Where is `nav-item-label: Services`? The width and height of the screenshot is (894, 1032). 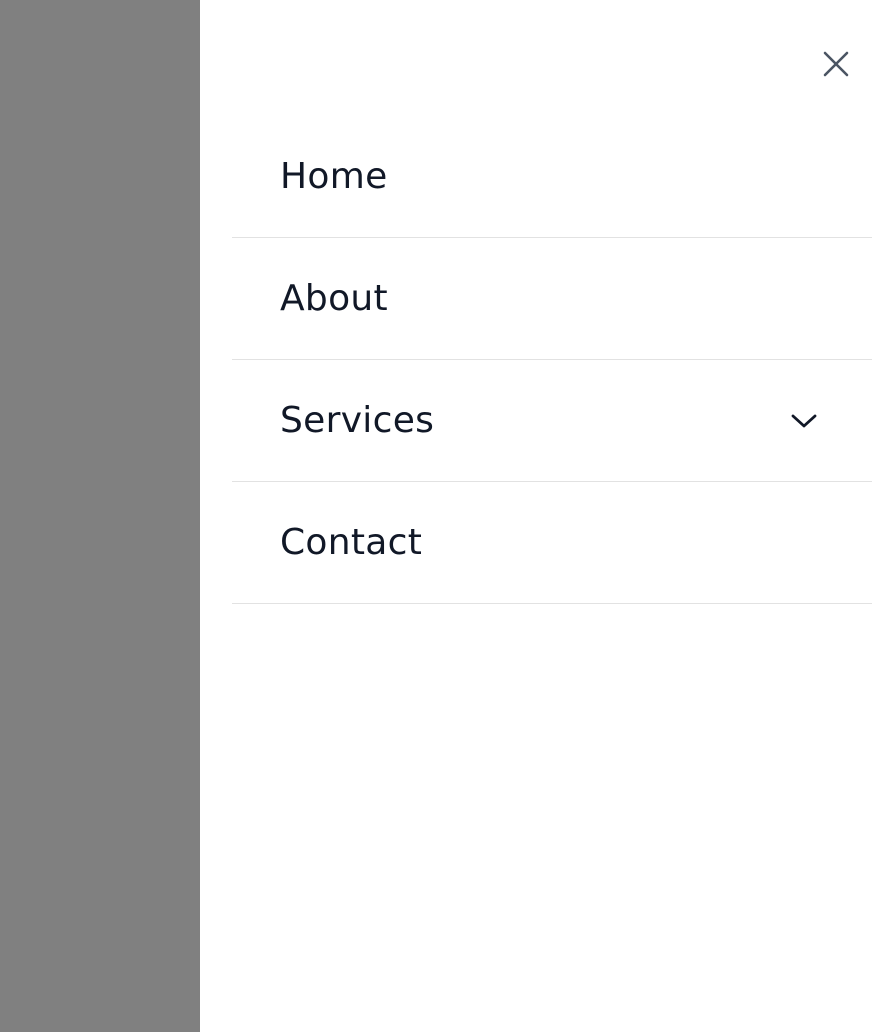 nav-item-label: Services is located at coordinates (357, 420).